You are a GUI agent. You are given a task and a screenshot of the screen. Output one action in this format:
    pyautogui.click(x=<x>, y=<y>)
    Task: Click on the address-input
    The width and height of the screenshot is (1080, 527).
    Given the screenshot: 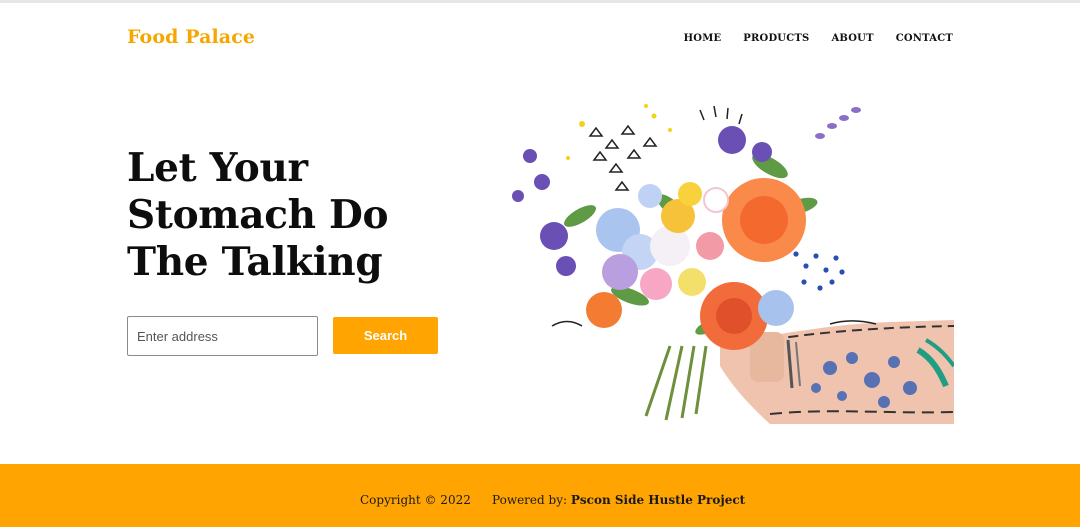 What is the action you would take?
    pyautogui.click(x=222, y=336)
    